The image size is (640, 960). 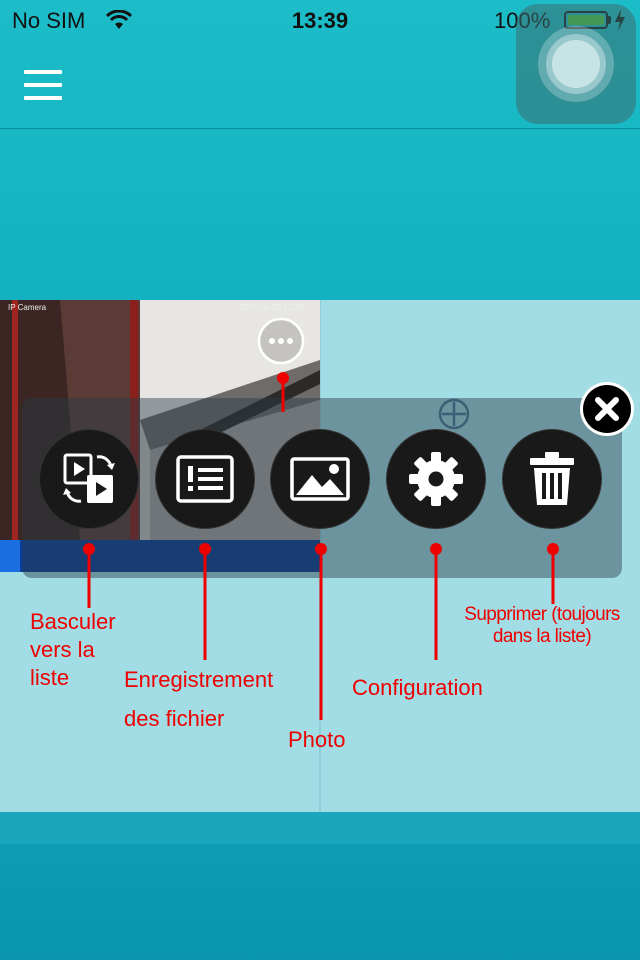 I want to click on assistive-touch-button, so click(x=576, y=64).